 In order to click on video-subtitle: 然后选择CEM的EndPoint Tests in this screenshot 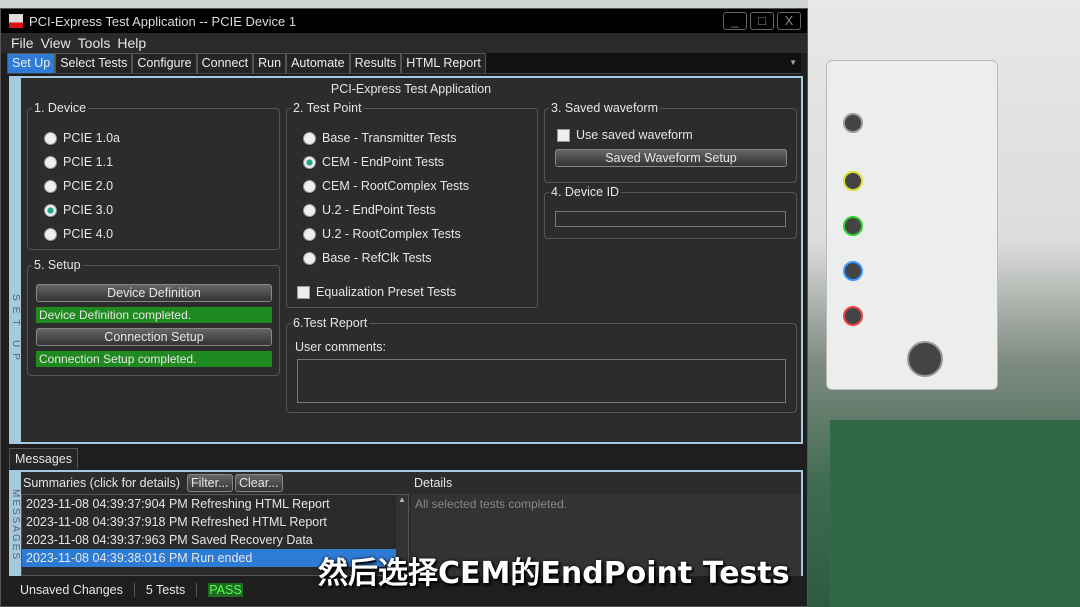, I will do `click(554, 573)`.